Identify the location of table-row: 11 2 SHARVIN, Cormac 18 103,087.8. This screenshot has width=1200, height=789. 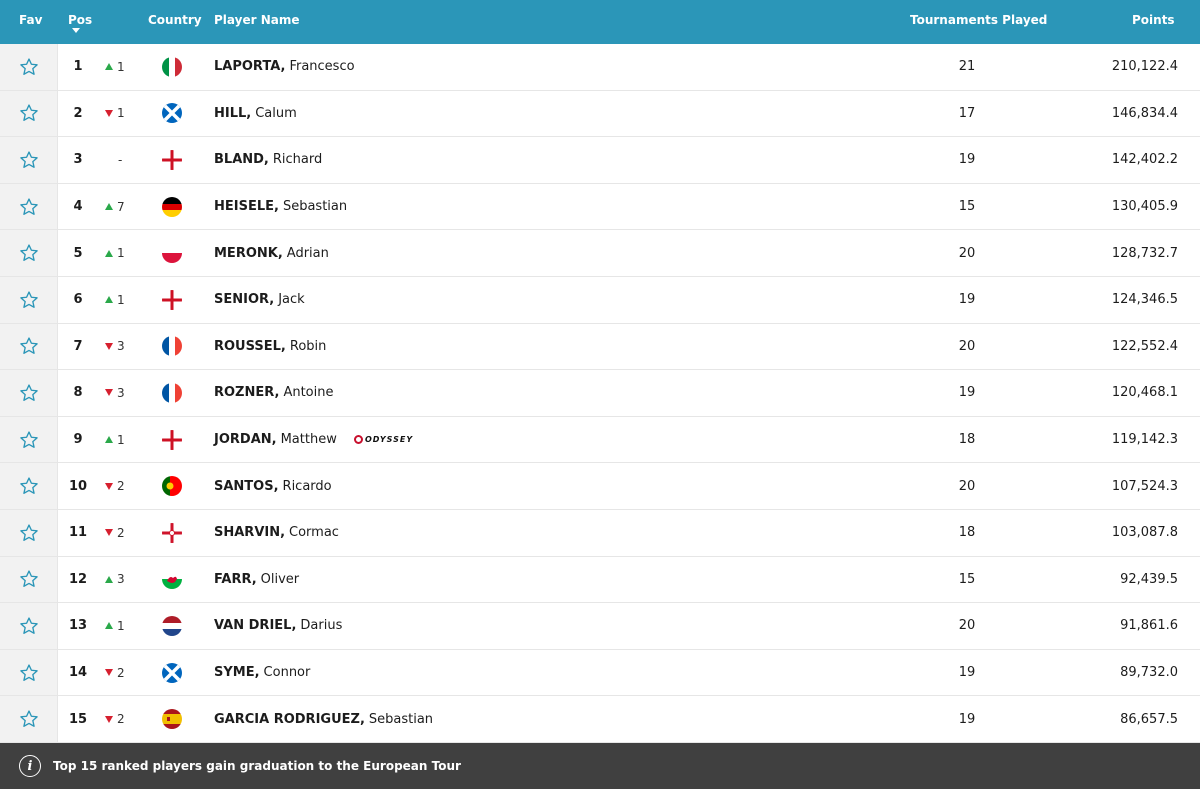
(600, 533).